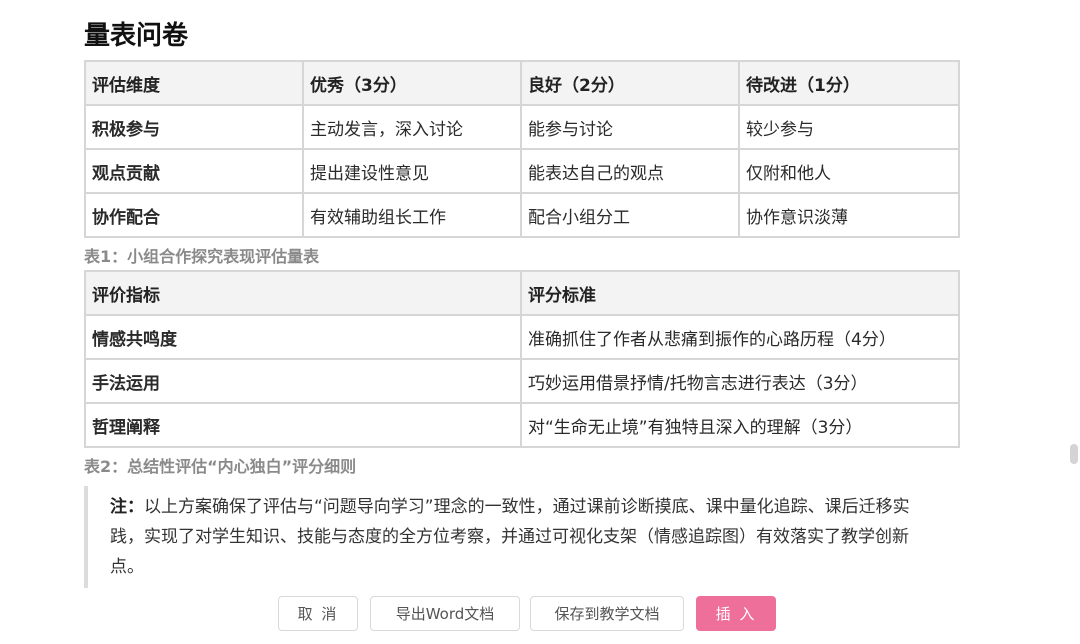 The image size is (1080, 644). What do you see at coordinates (445, 613) in the screenshot?
I see `export-word-button: 导出Word文档` at bounding box center [445, 613].